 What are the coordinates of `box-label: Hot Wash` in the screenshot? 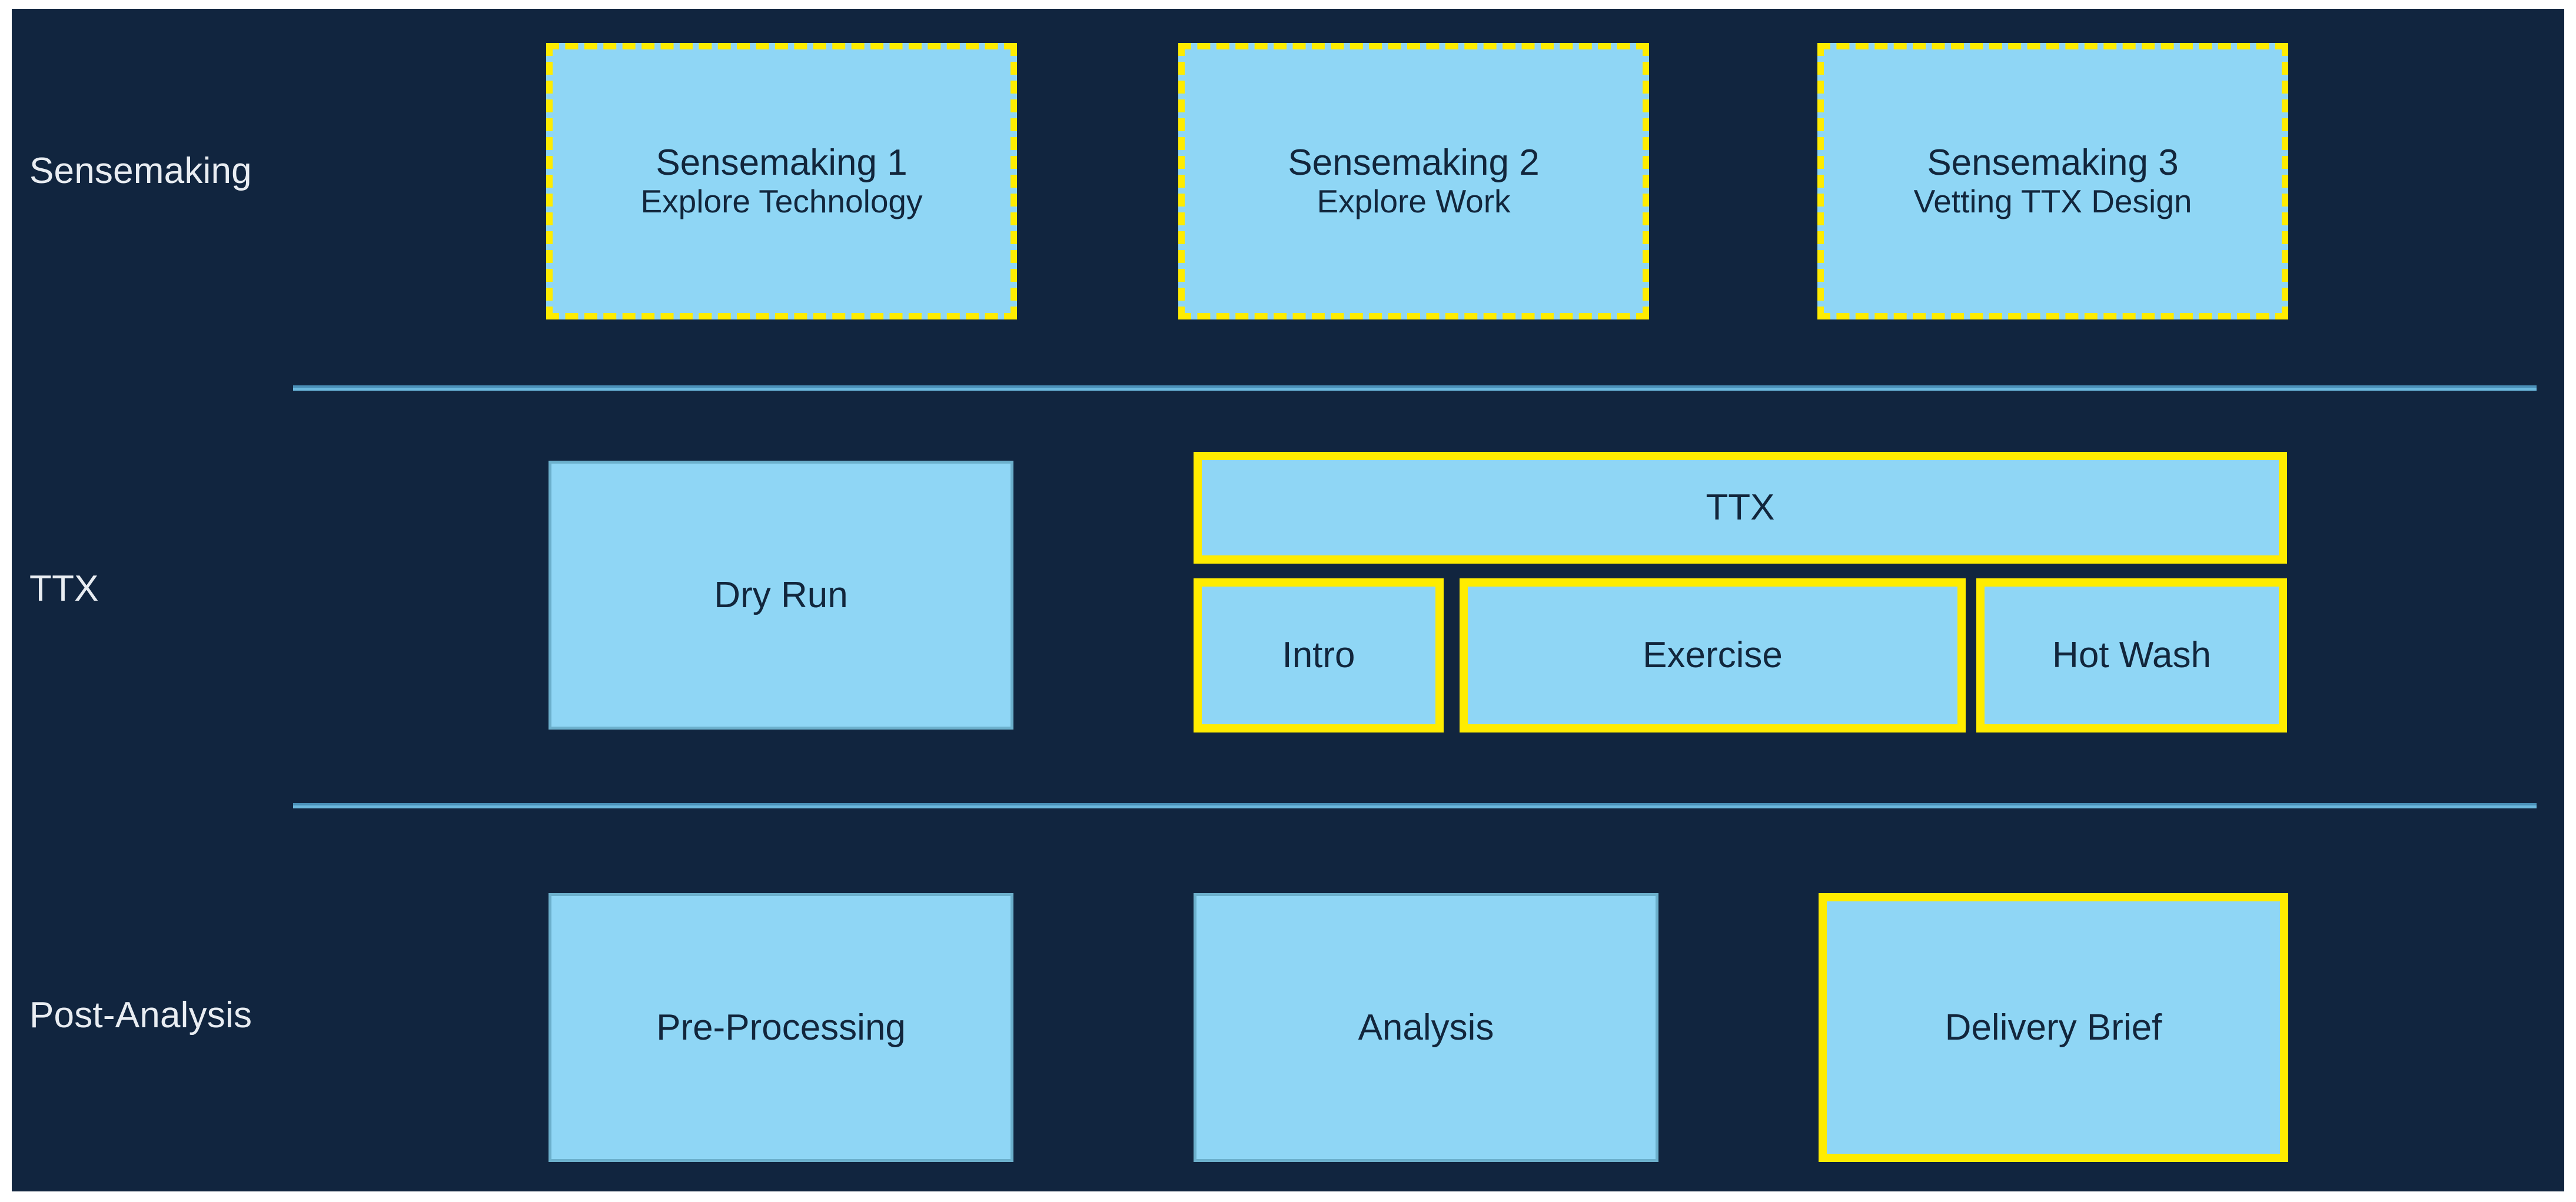 It's located at (2131, 655).